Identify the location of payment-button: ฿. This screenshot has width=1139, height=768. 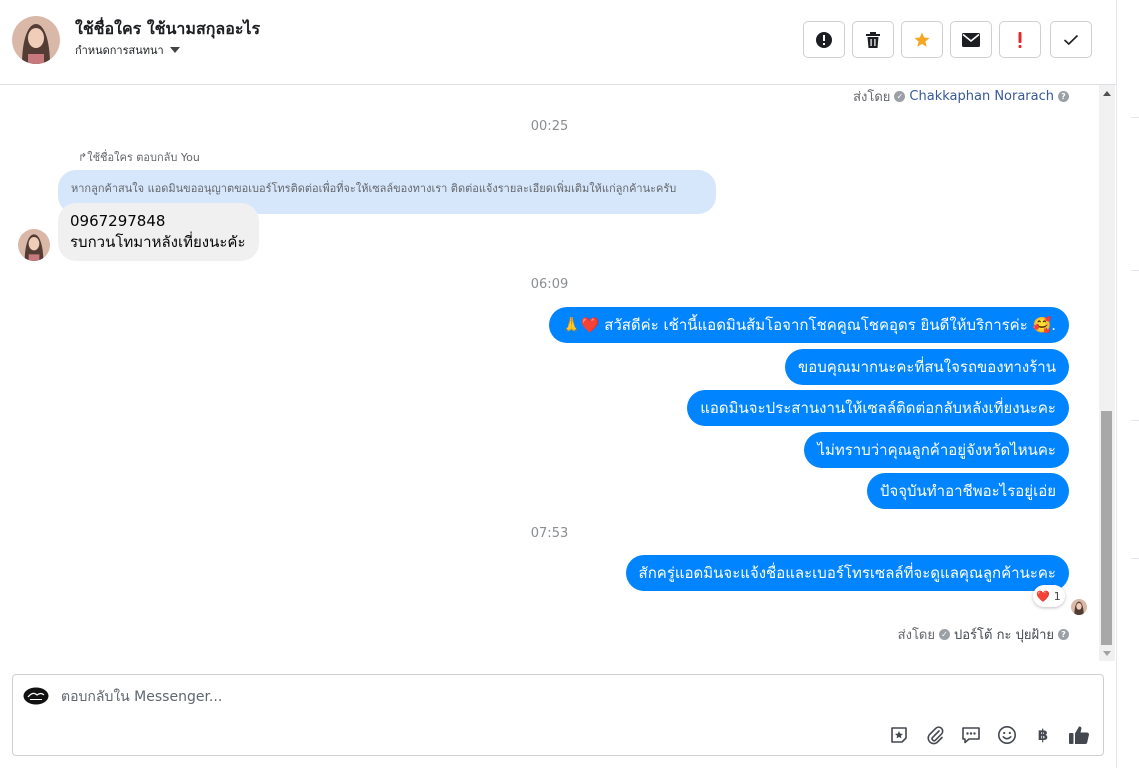
(1043, 735).